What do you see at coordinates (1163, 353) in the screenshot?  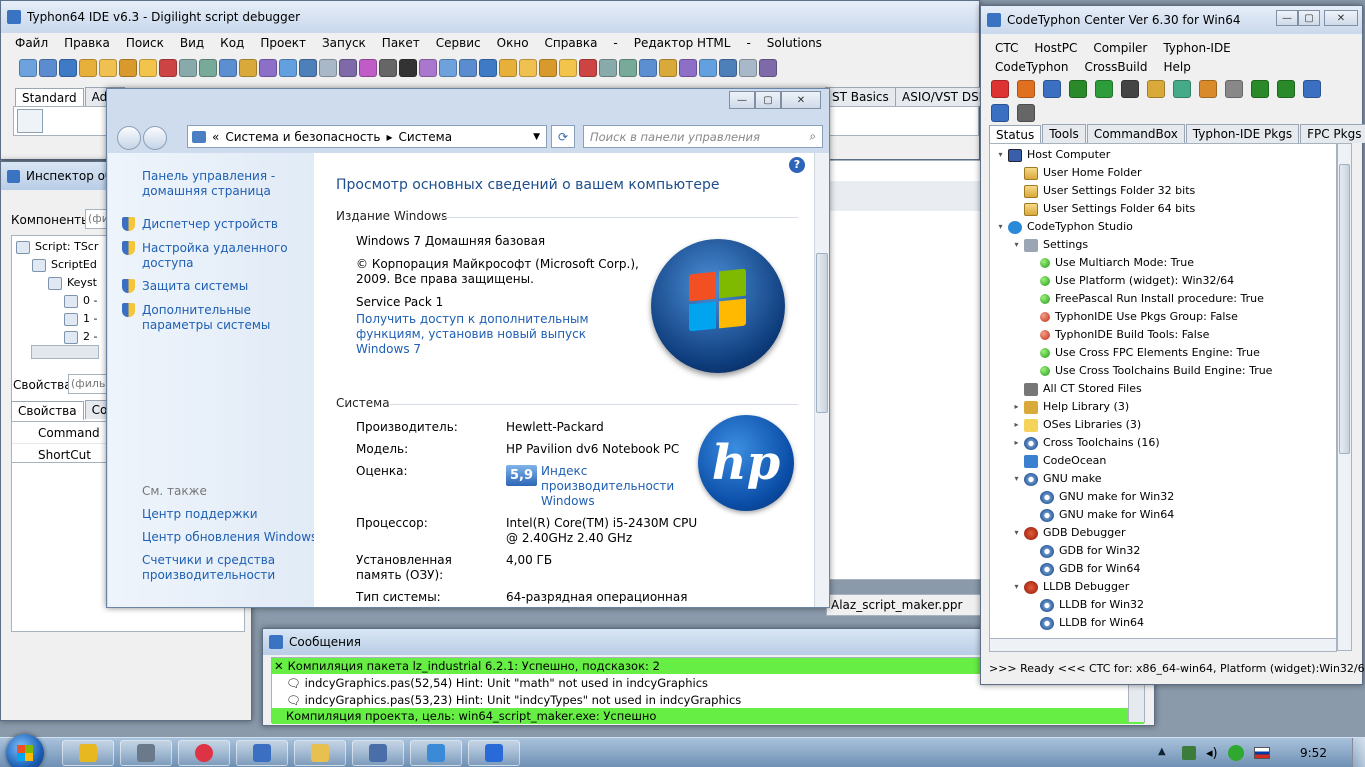 I see `tree-node: Use Cross FPC Elements Engine: True` at bounding box center [1163, 353].